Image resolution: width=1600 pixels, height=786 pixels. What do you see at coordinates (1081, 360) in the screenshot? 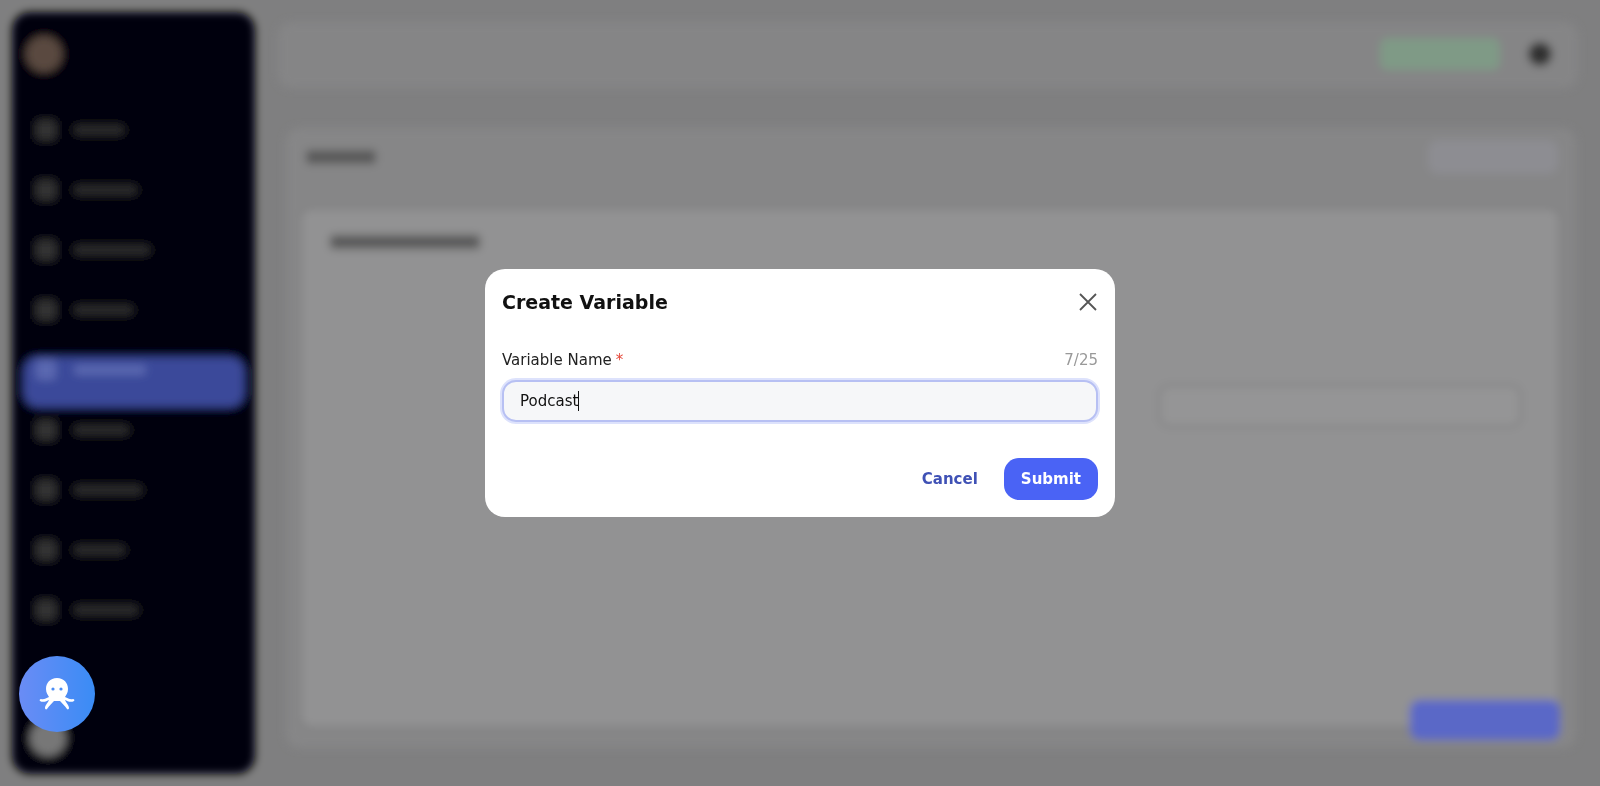
I see `character-counter: 7/25` at bounding box center [1081, 360].